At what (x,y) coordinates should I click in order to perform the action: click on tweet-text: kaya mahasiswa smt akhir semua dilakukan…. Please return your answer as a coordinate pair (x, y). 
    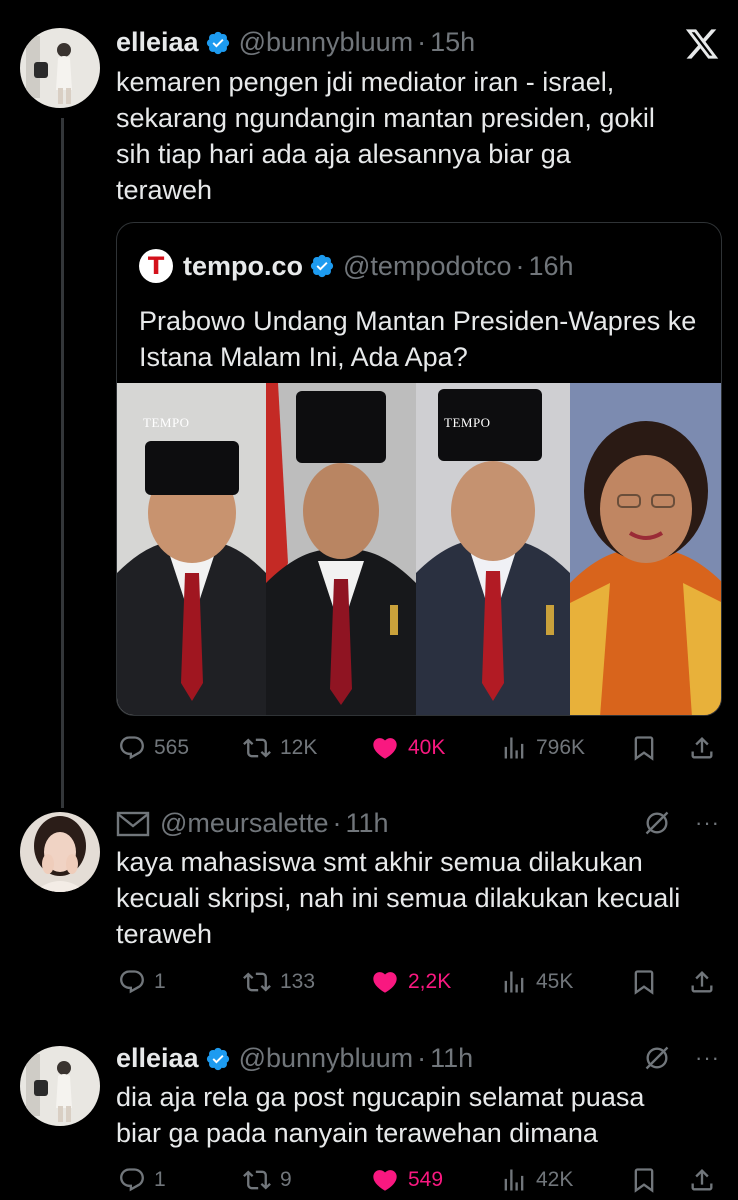
    Looking at the image, I should click on (398, 898).